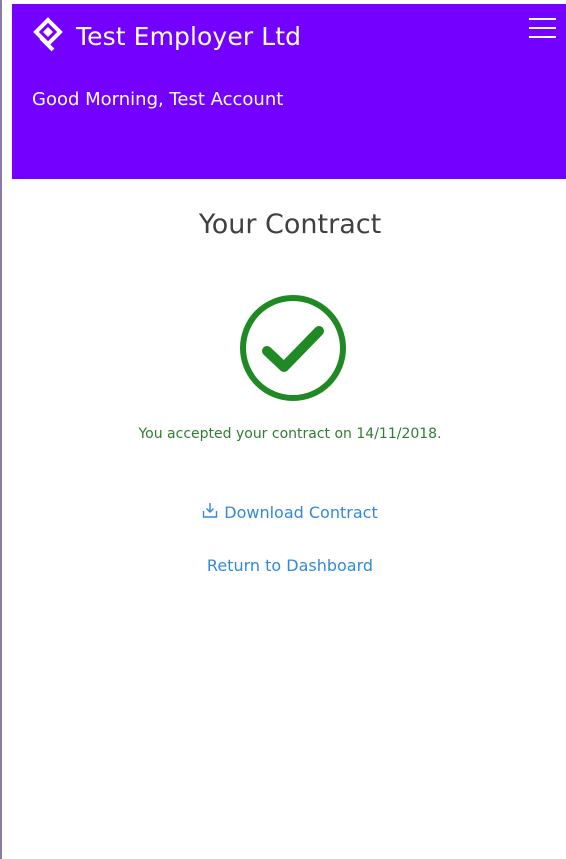 This screenshot has width=566, height=859. Describe the element at coordinates (289, 565) in the screenshot. I see `return-to-dashboard-link: Return to Dashboard` at that location.